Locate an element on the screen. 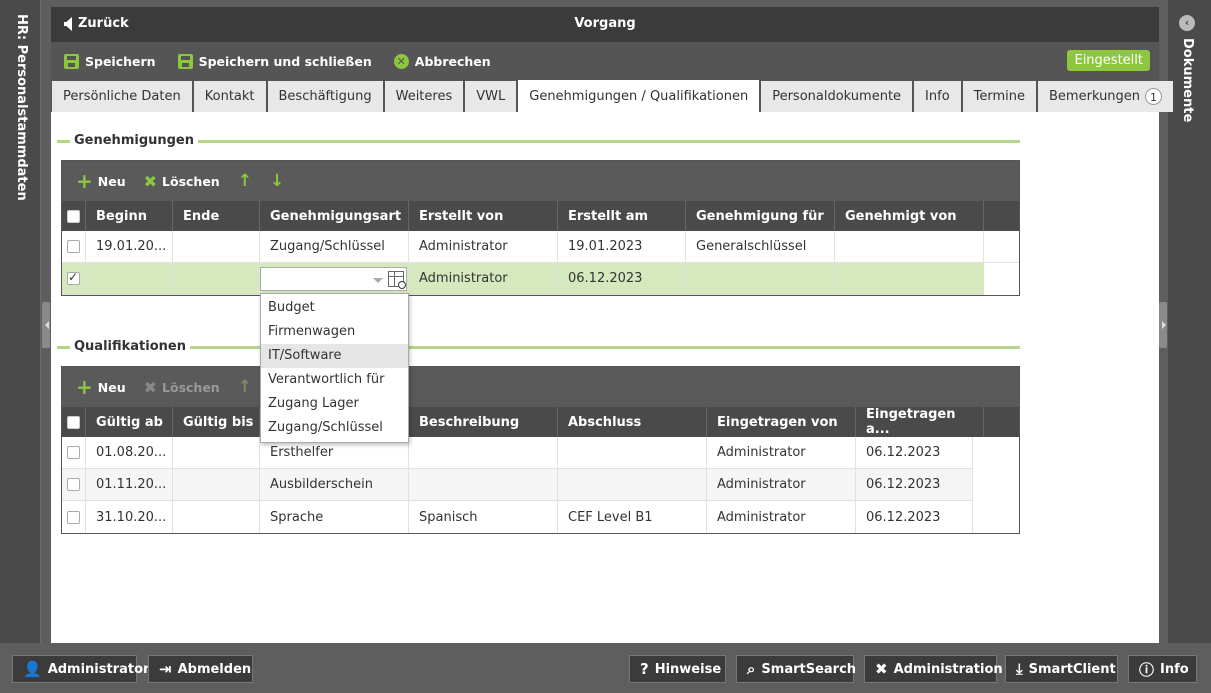 The height and width of the screenshot is (693, 1211). dropdown-option-it-software: IT/Software is located at coordinates (334, 356).